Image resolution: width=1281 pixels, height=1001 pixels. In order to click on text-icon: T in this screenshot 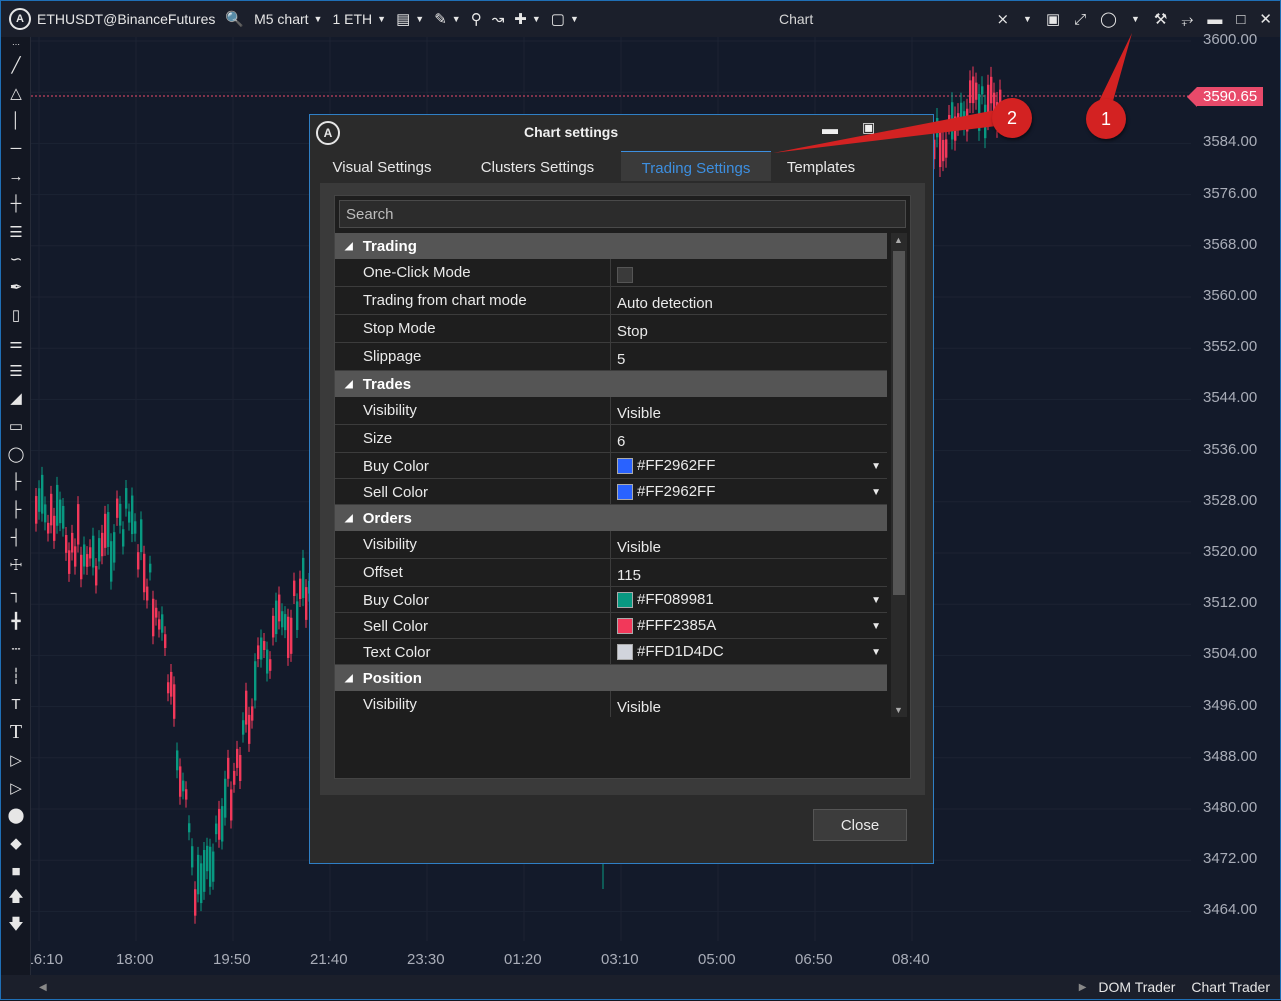, I will do `click(16, 732)`.